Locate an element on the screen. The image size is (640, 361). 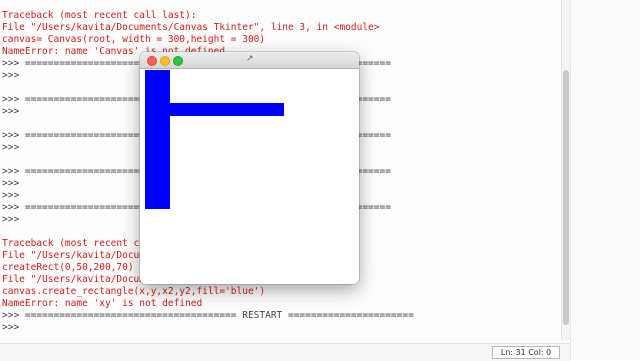
console-line: createRect(0,50,200,70) is located at coordinates (68, 267).